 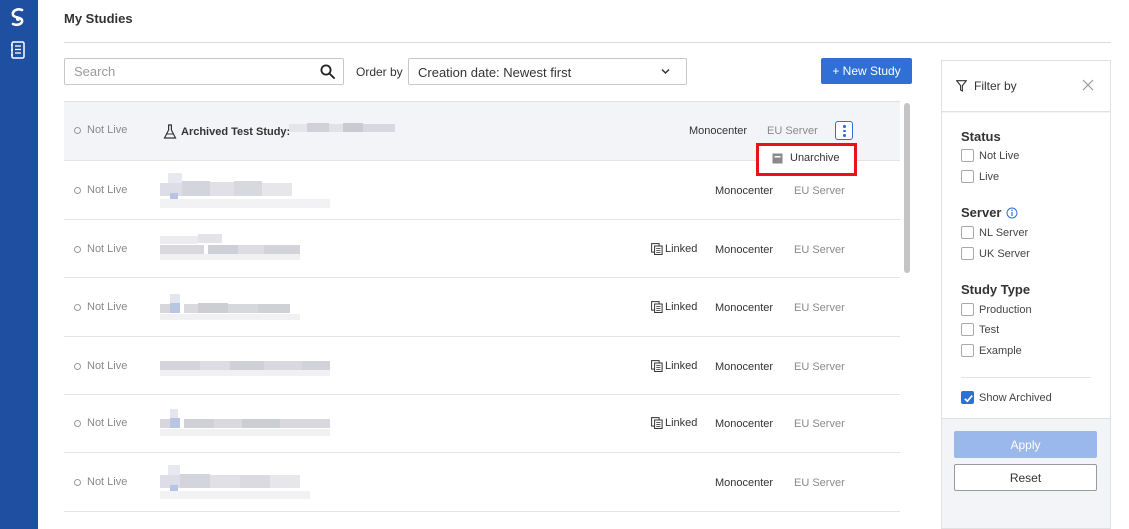 I want to click on table-row: Not Live Monocenter EU Server, so click(x=482, y=482).